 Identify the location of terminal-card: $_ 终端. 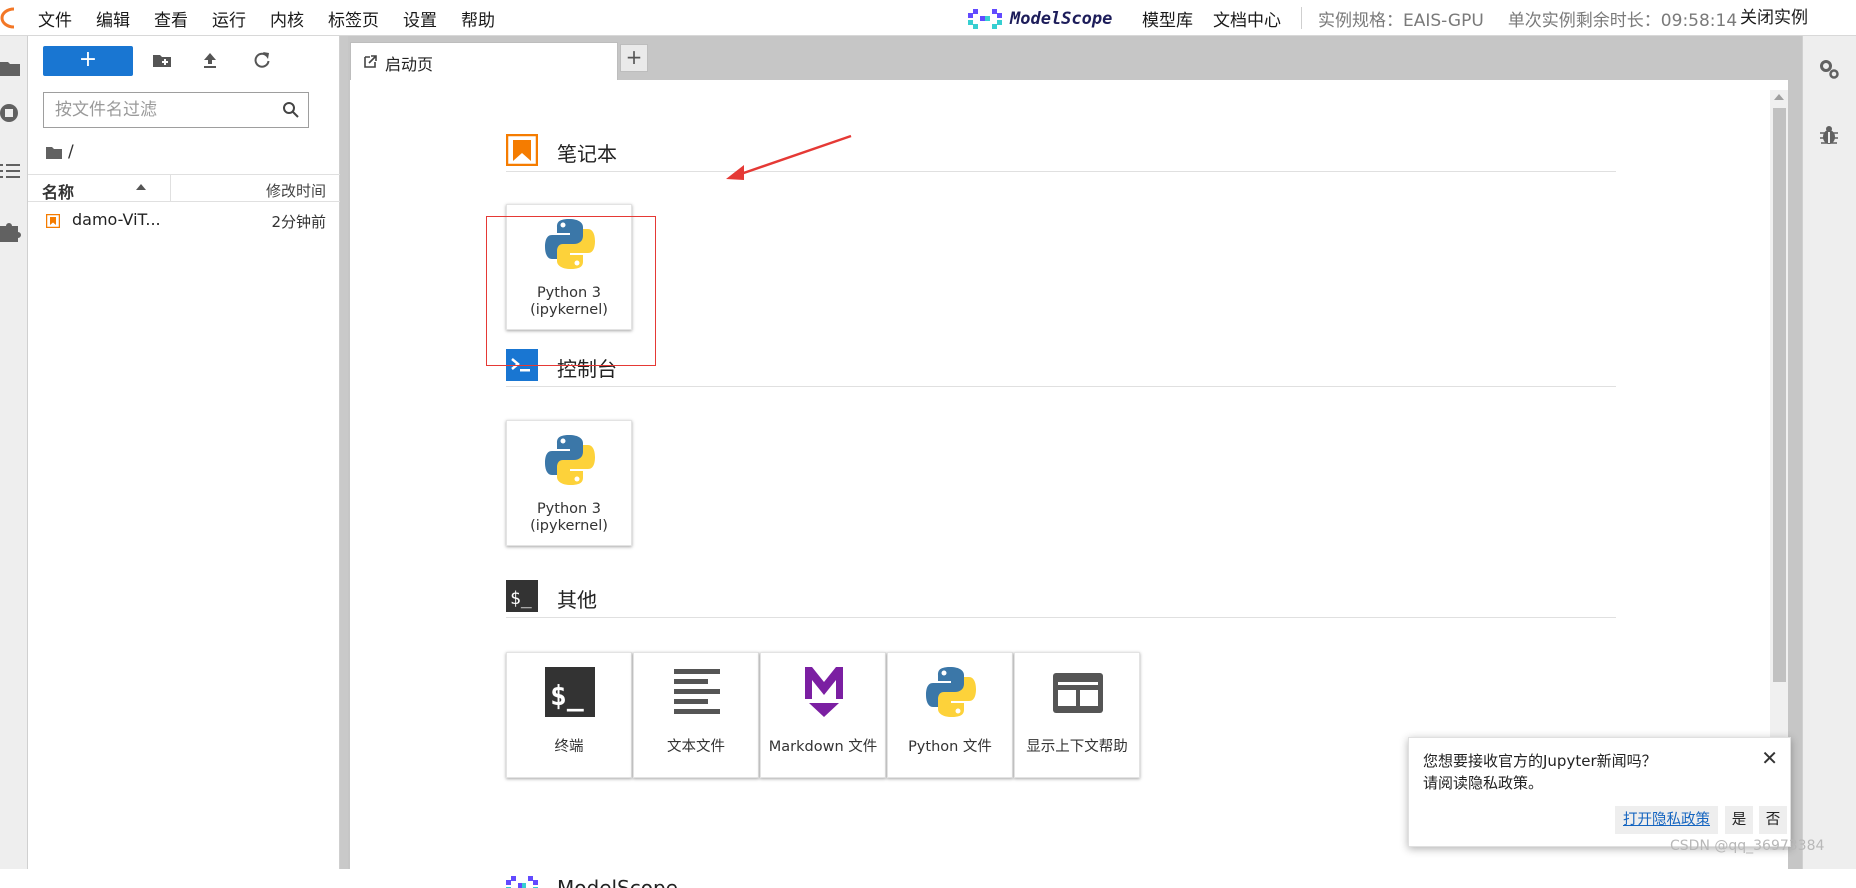
(569, 715).